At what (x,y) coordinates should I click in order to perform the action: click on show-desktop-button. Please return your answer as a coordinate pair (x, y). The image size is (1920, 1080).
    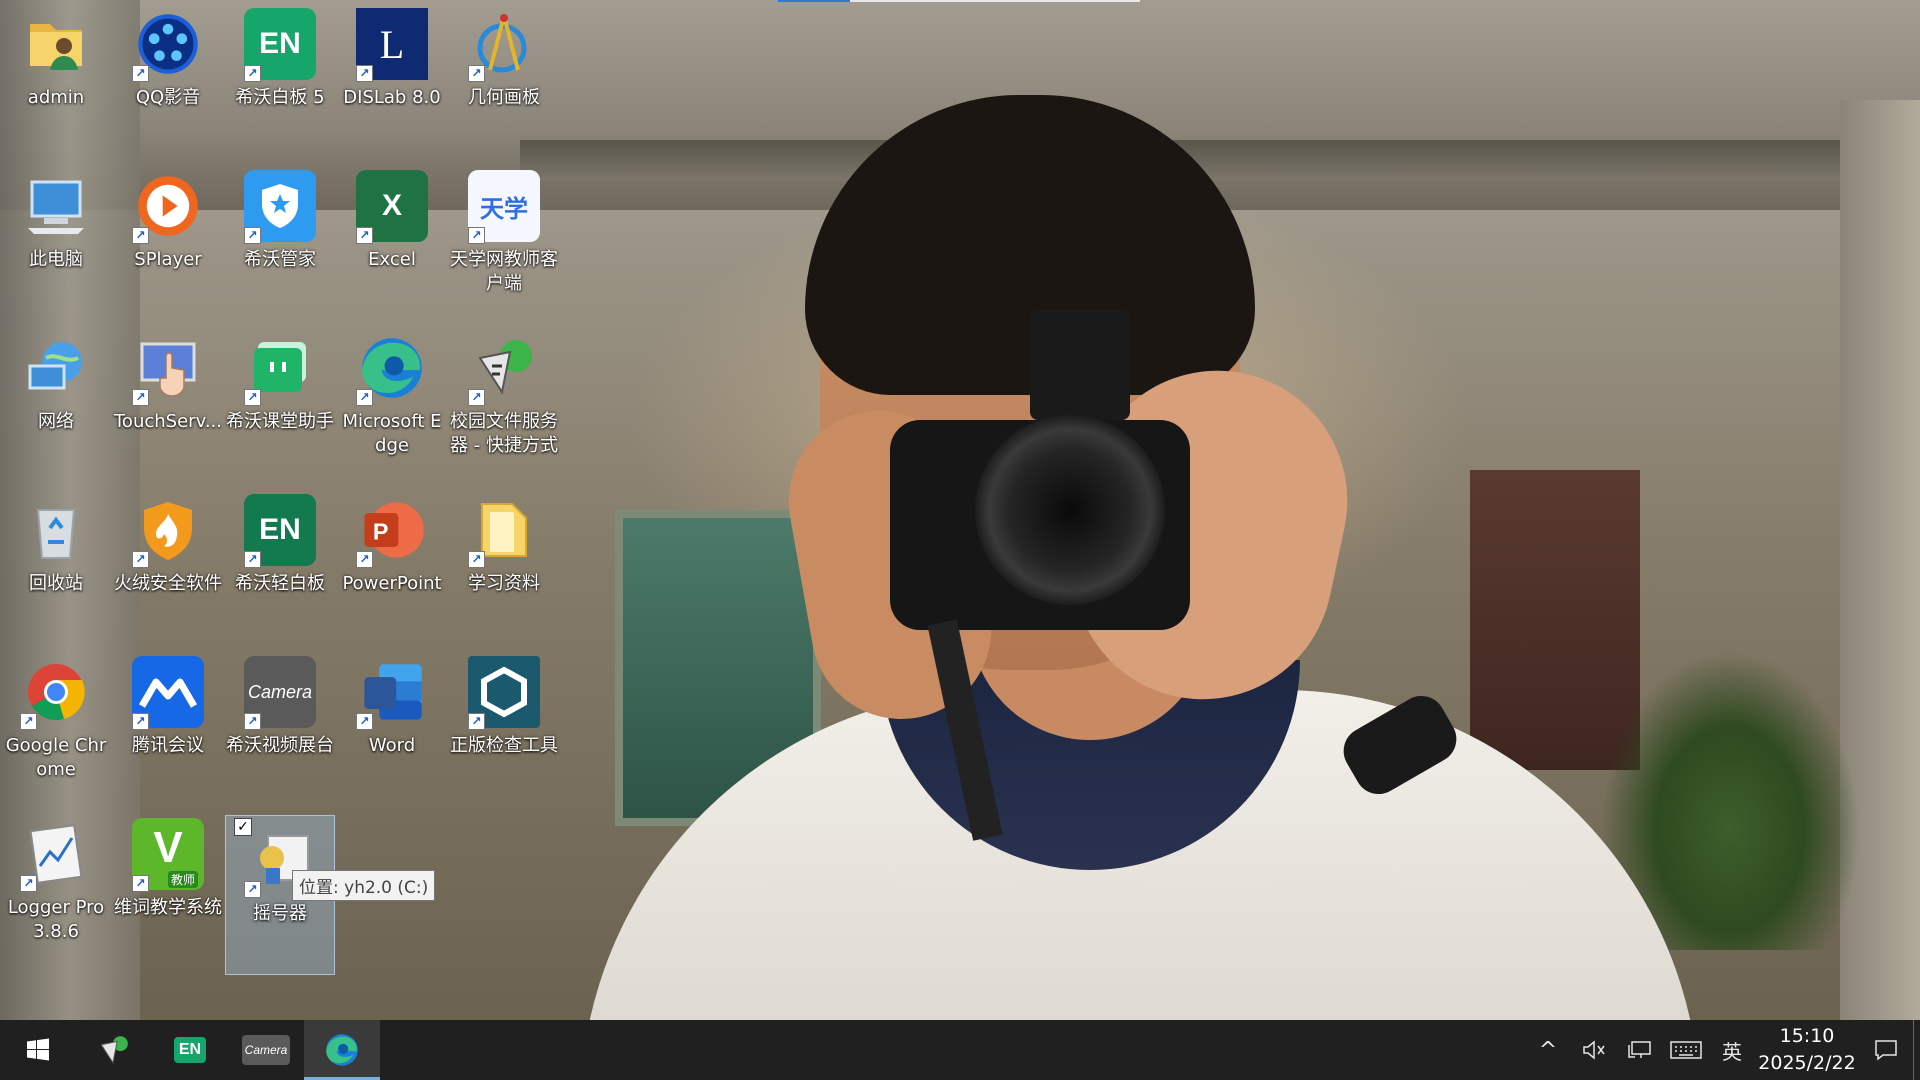
    Looking at the image, I should click on (1916, 1050).